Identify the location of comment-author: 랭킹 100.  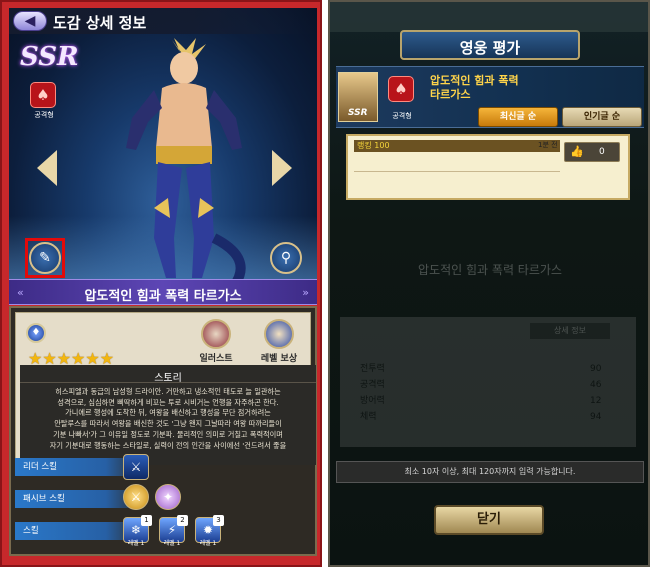
(373, 145).